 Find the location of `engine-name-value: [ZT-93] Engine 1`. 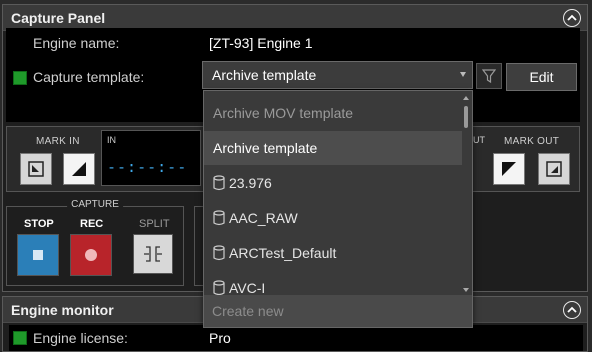

engine-name-value: [ZT-93] Engine 1 is located at coordinates (261, 43).